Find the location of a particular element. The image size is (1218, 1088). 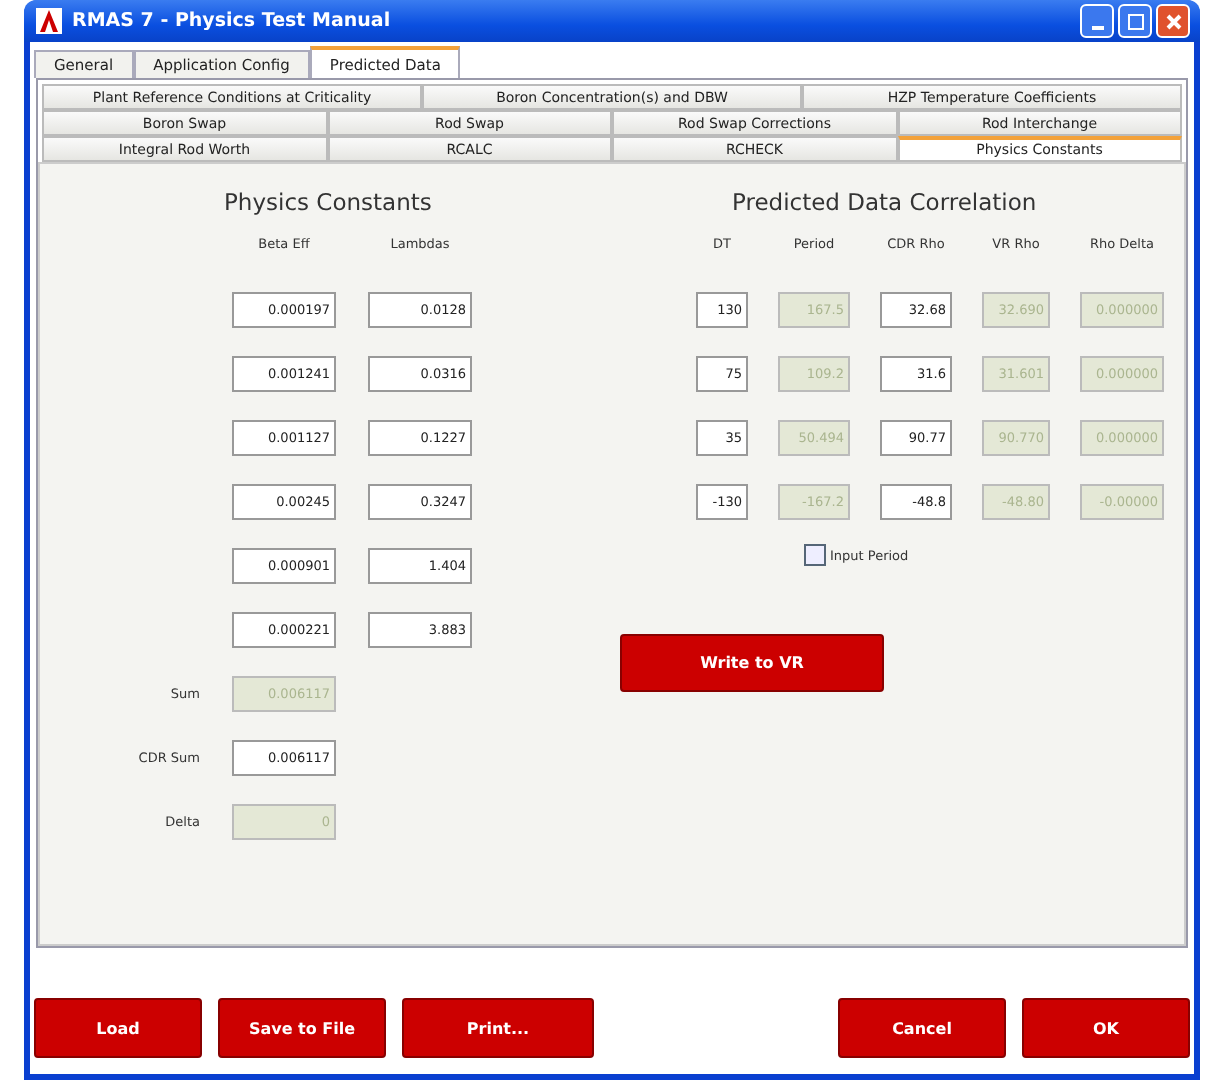

action-button: OK is located at coordinates (1106, 1028).